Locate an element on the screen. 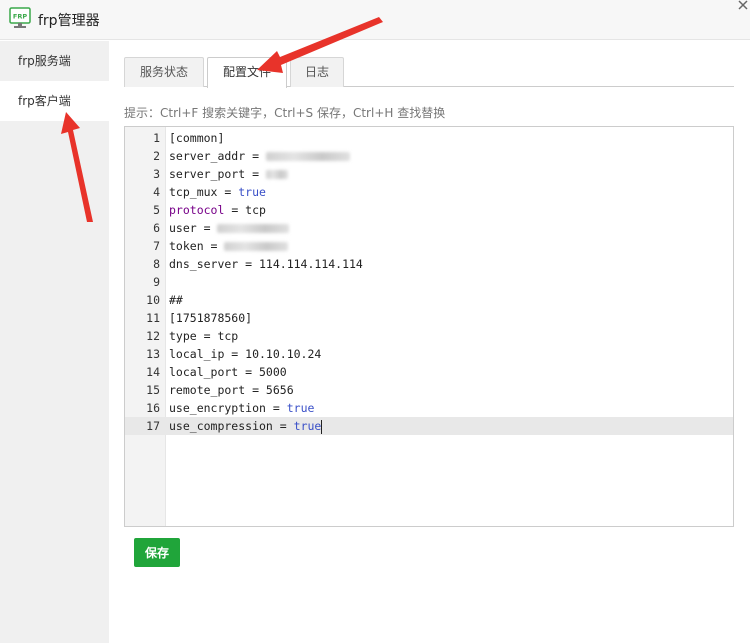  line-text: use_encryption = true is located at coordinates (241, 408).